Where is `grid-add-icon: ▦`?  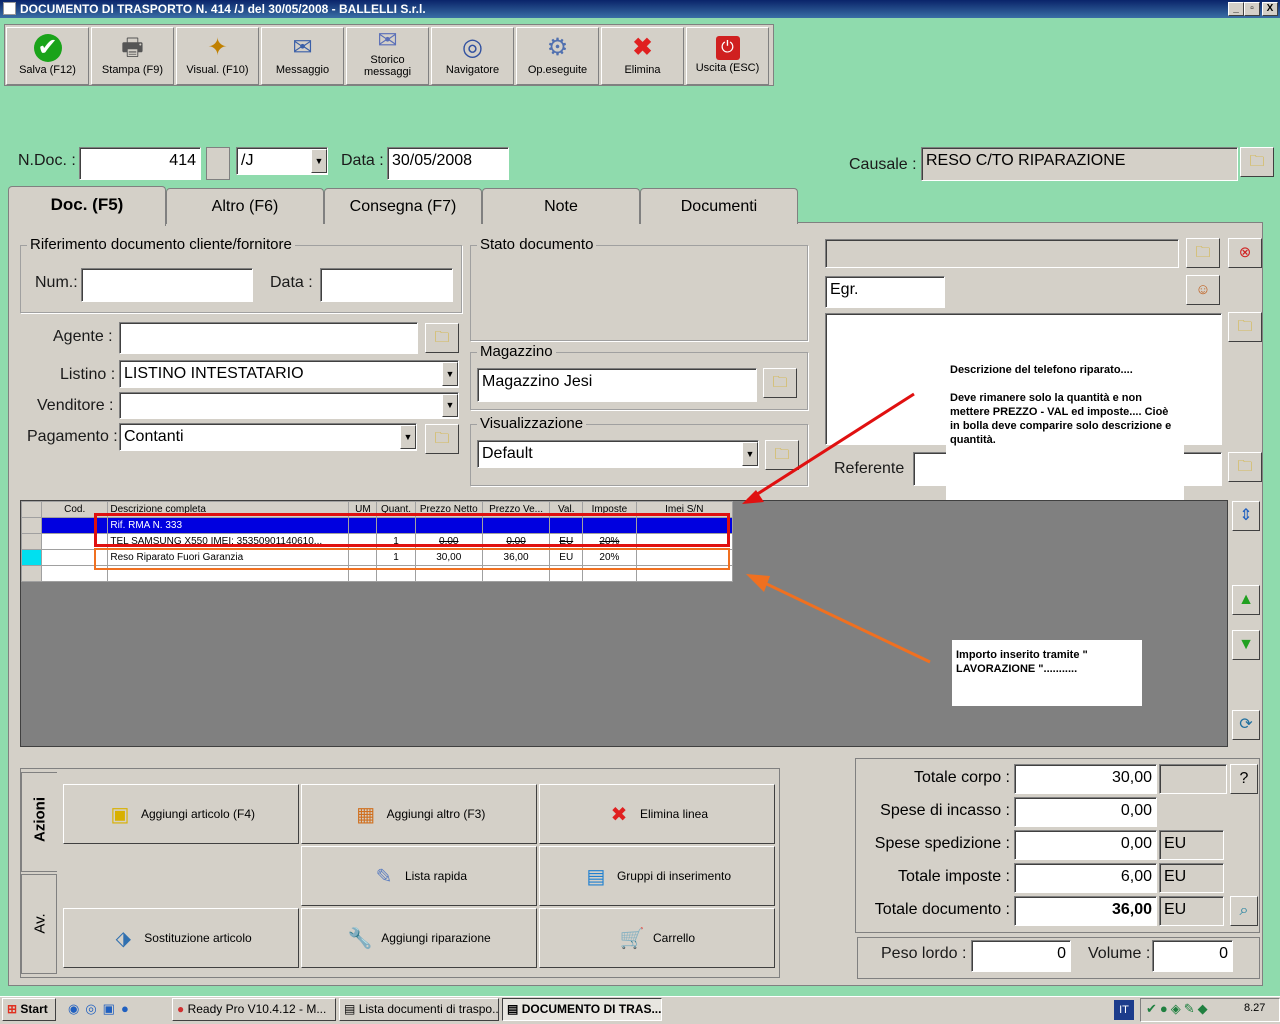
grid-add-icon: ▦ is located at coordinates (366, 814).